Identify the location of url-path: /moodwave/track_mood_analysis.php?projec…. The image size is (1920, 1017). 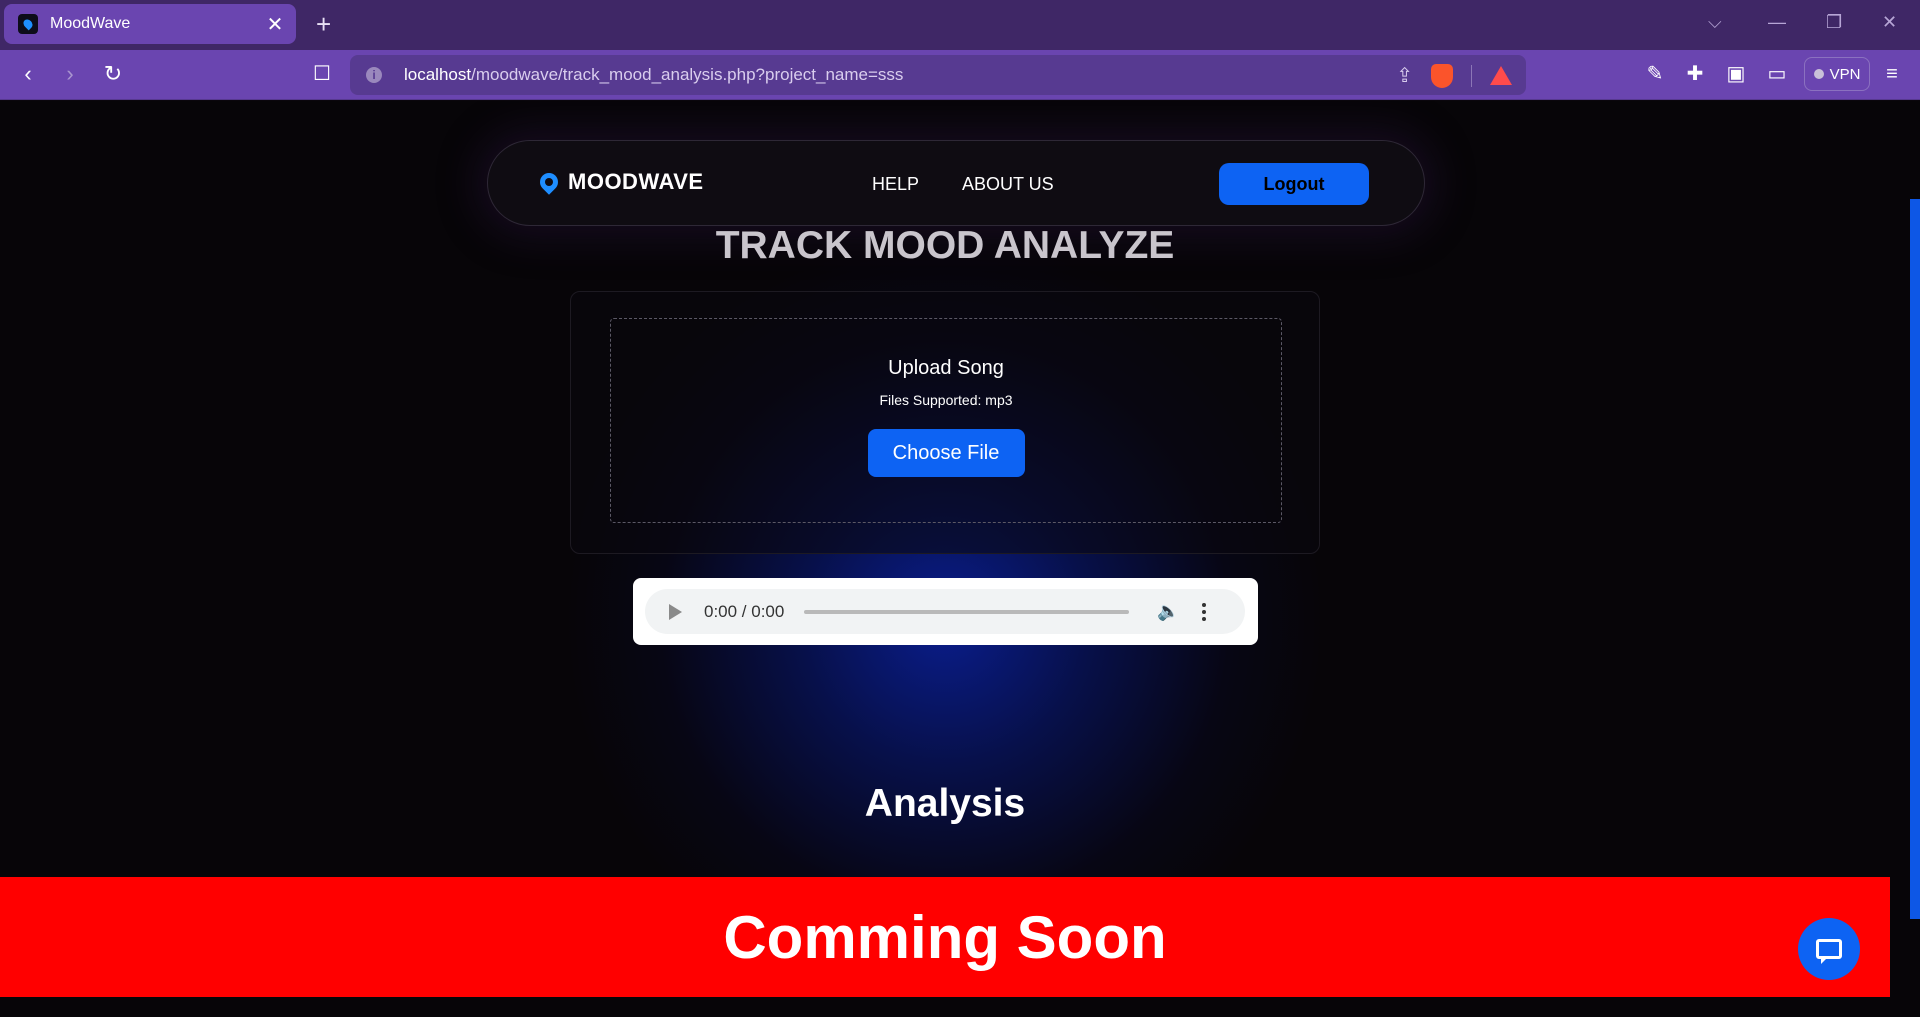
(687, 74).